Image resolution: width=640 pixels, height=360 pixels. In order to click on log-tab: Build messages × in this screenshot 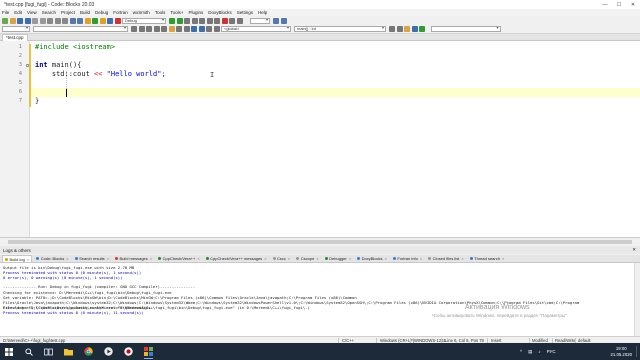, I will do `click(133, 258)`.